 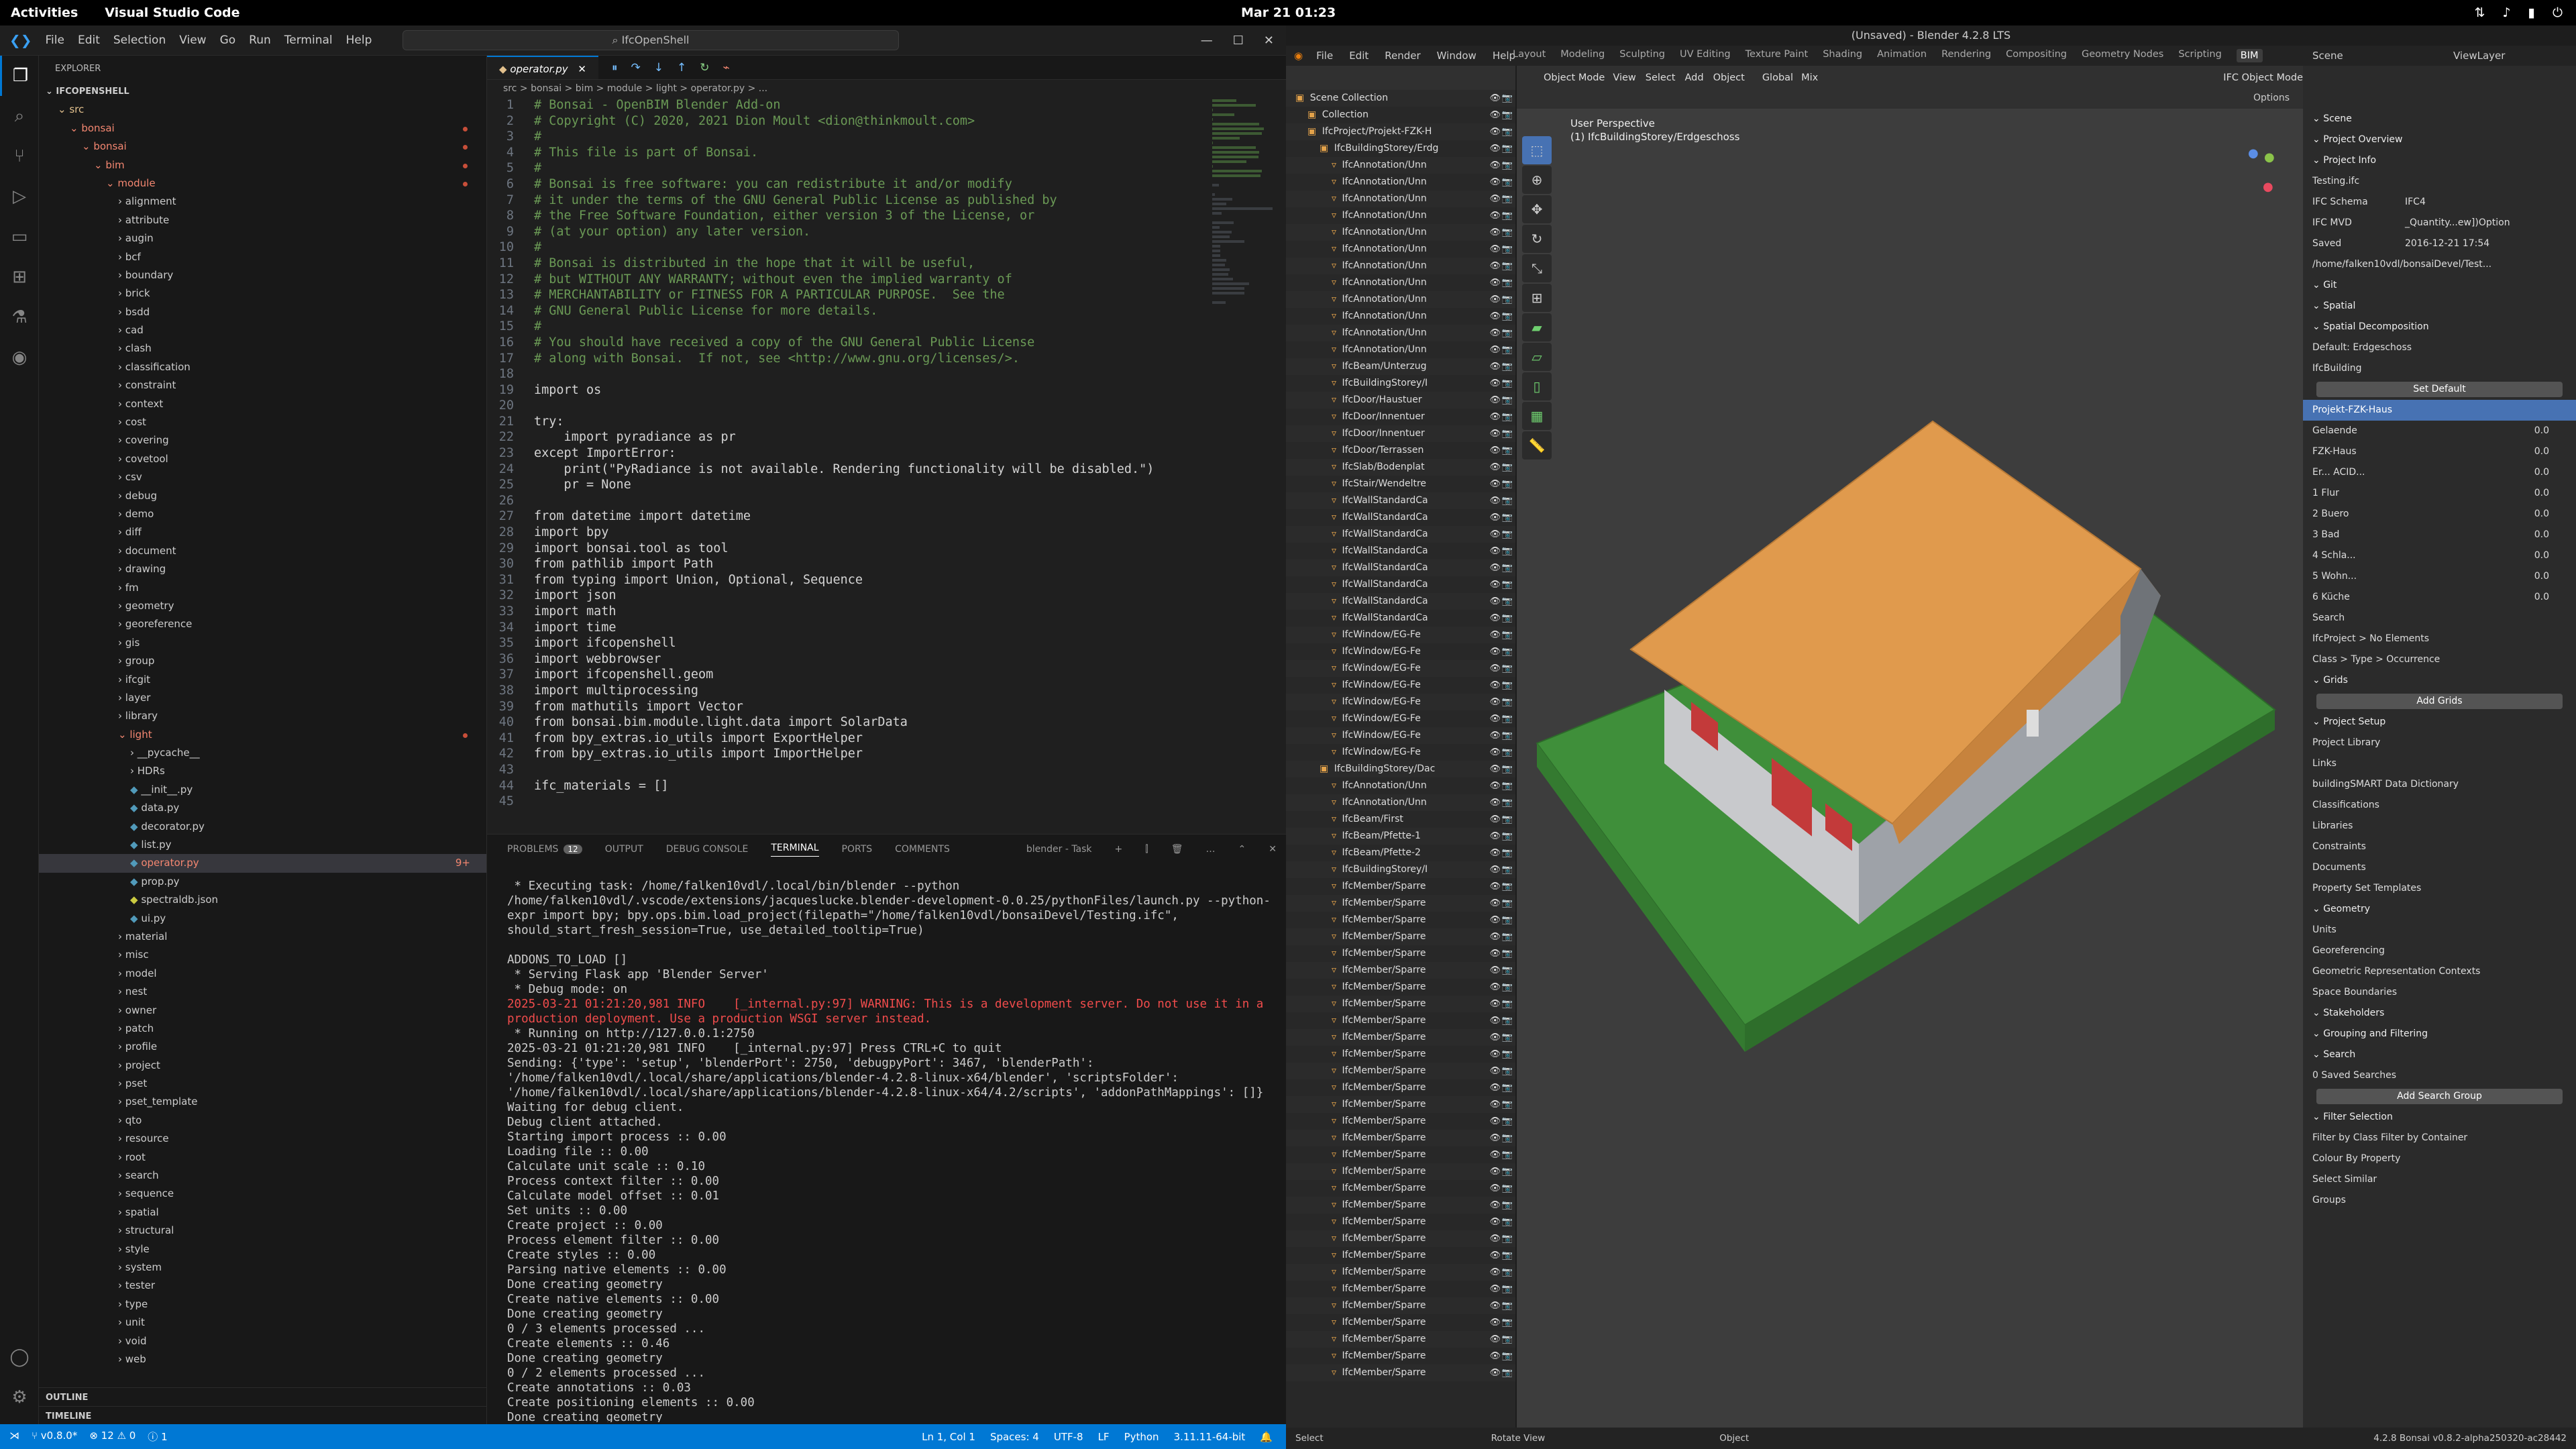 What do you see at coordinates (262, 128) in the screenshot?
I see `tree-item: ⌄ bonsai` at bounding box center [262, 128].